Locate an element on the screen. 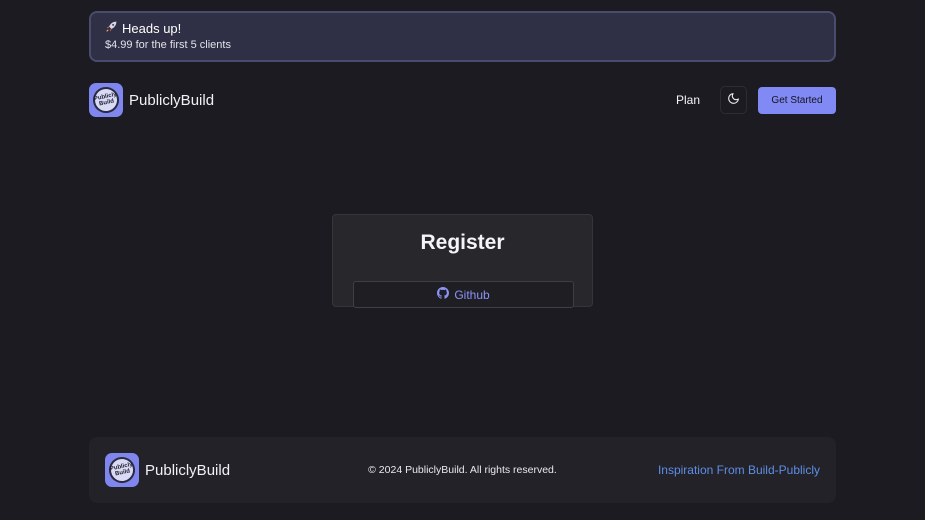 The image size is (925, 520). github-label: Github is located at coordinates (472, 294).